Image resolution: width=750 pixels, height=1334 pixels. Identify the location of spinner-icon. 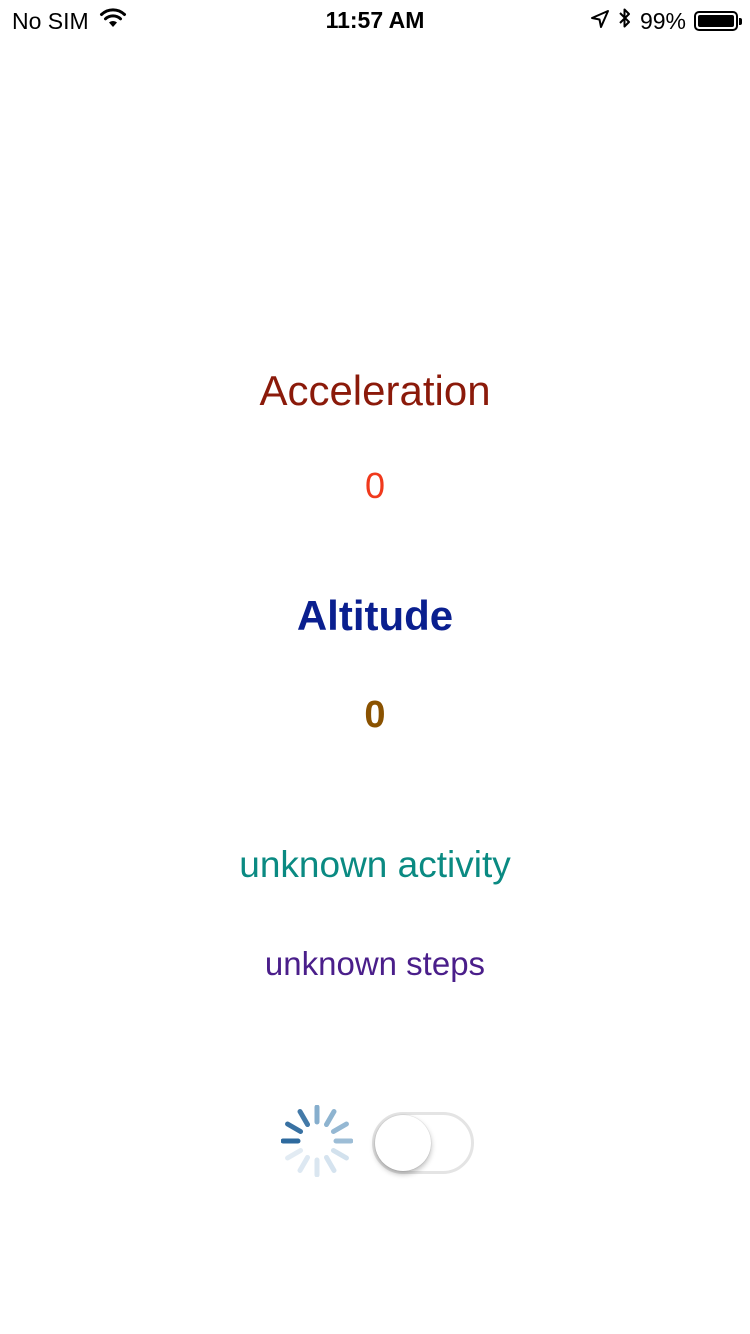
(317, 1141).